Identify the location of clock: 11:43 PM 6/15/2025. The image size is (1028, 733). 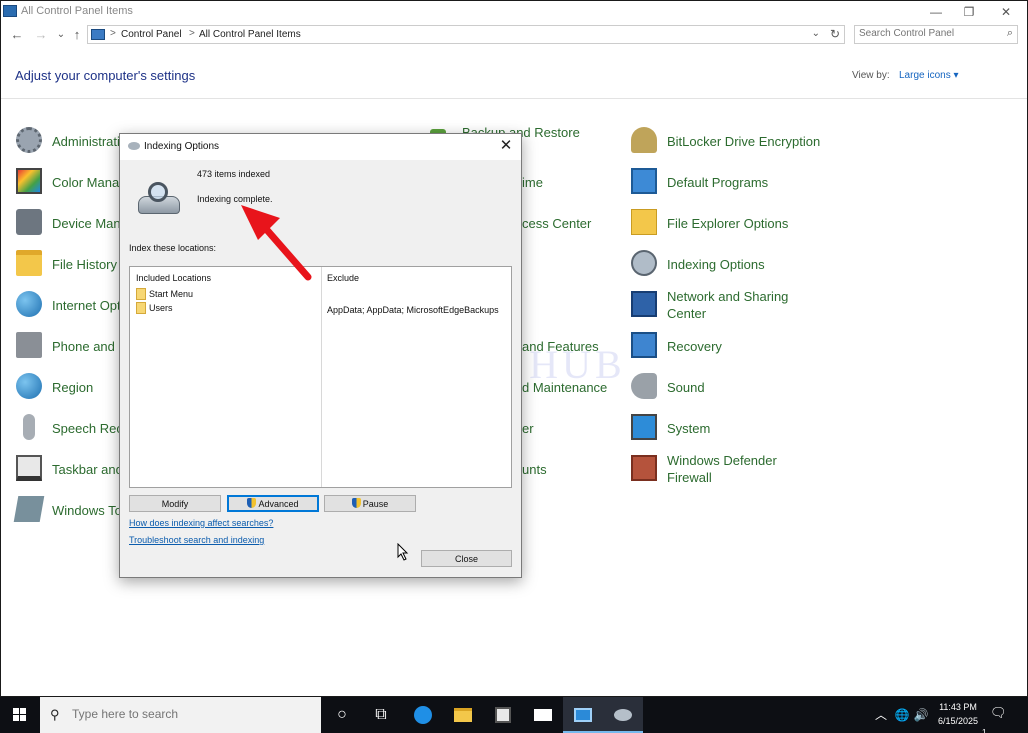
(958, 714).